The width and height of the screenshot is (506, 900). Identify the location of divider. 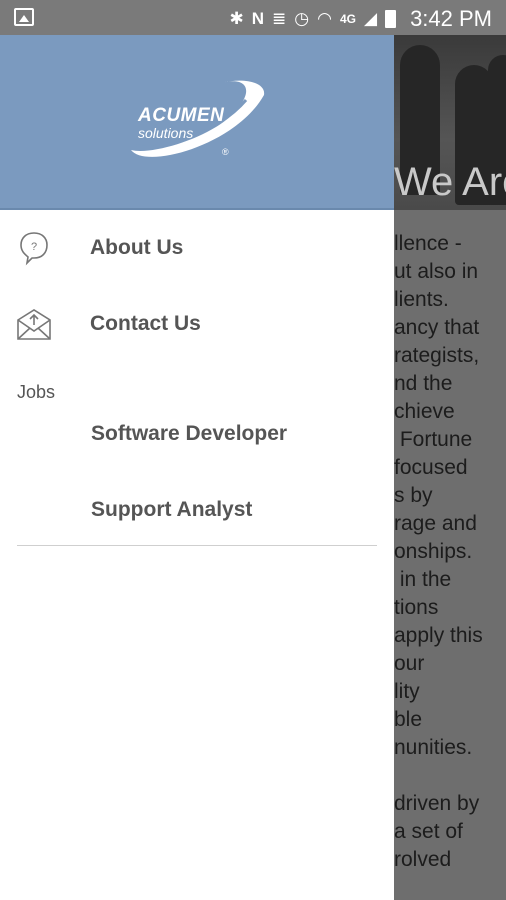
(197, 545).